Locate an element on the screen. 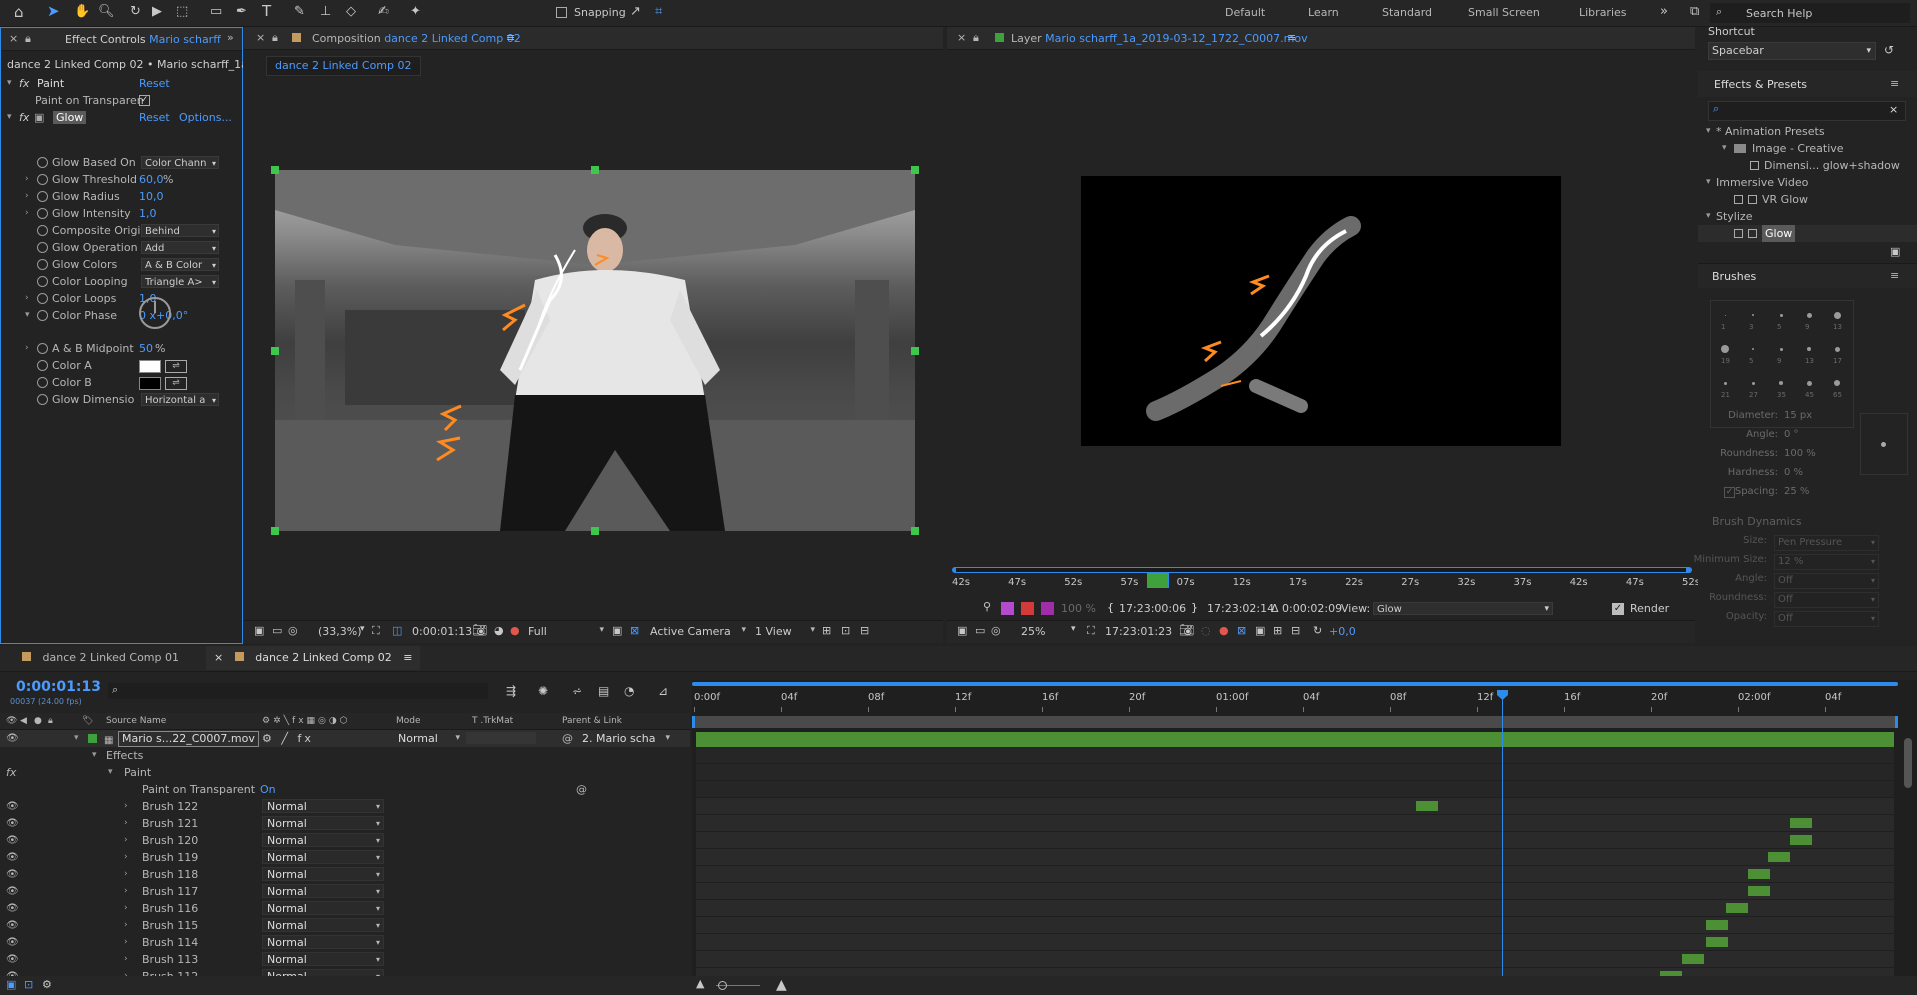  render-checkbox: ✓ is located at coordinates (1618, 609).